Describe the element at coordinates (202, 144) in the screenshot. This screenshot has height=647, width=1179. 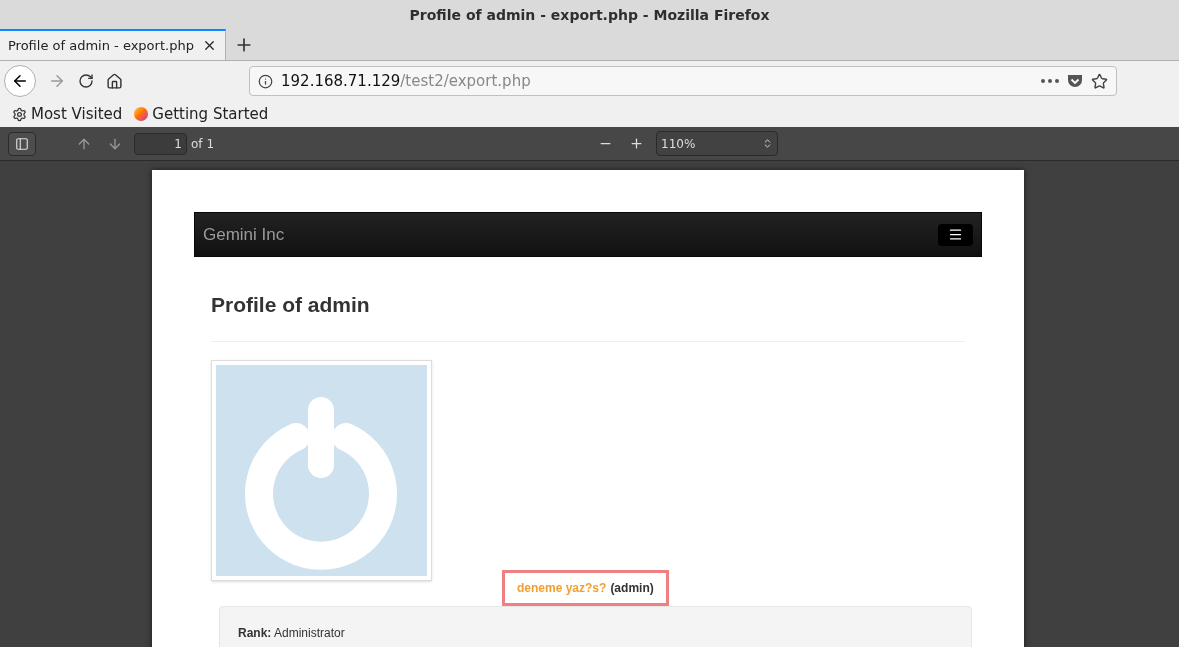
I see `page-count: of 1` at that location.